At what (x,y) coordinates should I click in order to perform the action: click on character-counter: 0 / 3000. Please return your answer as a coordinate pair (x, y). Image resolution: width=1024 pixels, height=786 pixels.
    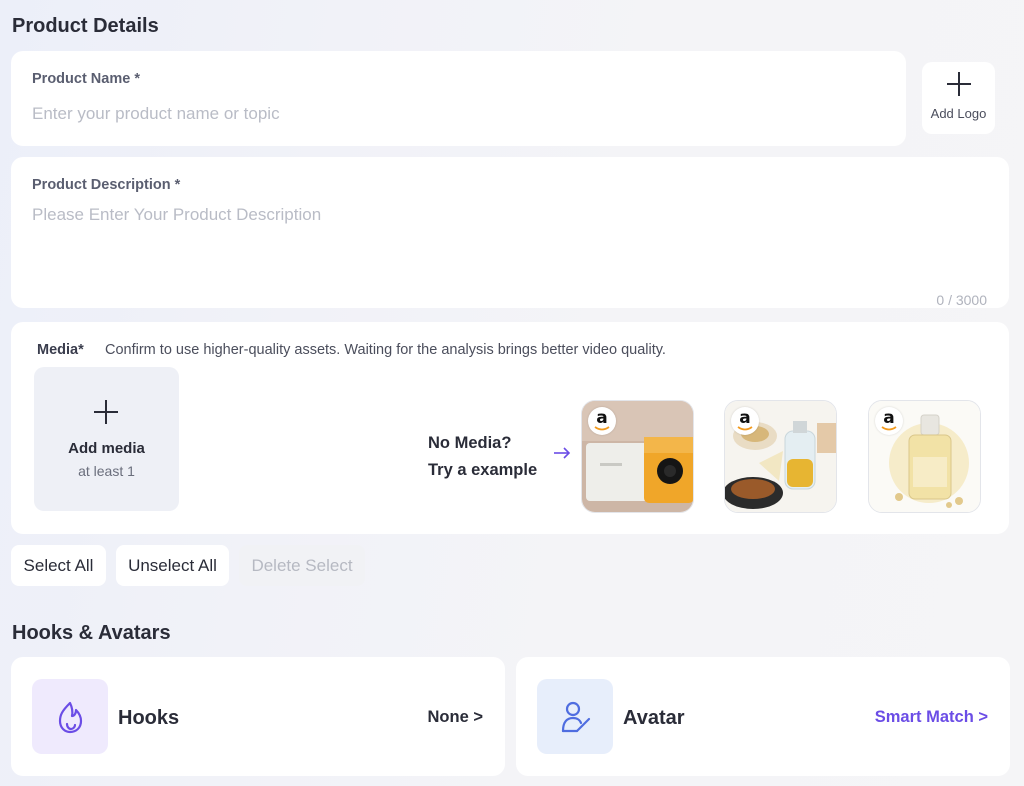
    Looking at the image, I should click on (961, 300).